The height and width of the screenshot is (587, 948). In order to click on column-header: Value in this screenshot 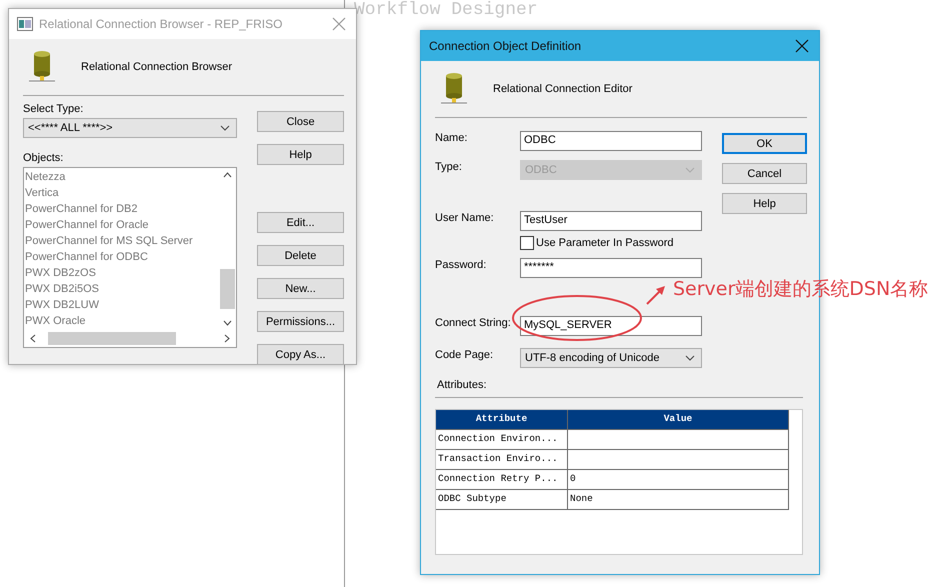, I will do `click(678, 420)`.